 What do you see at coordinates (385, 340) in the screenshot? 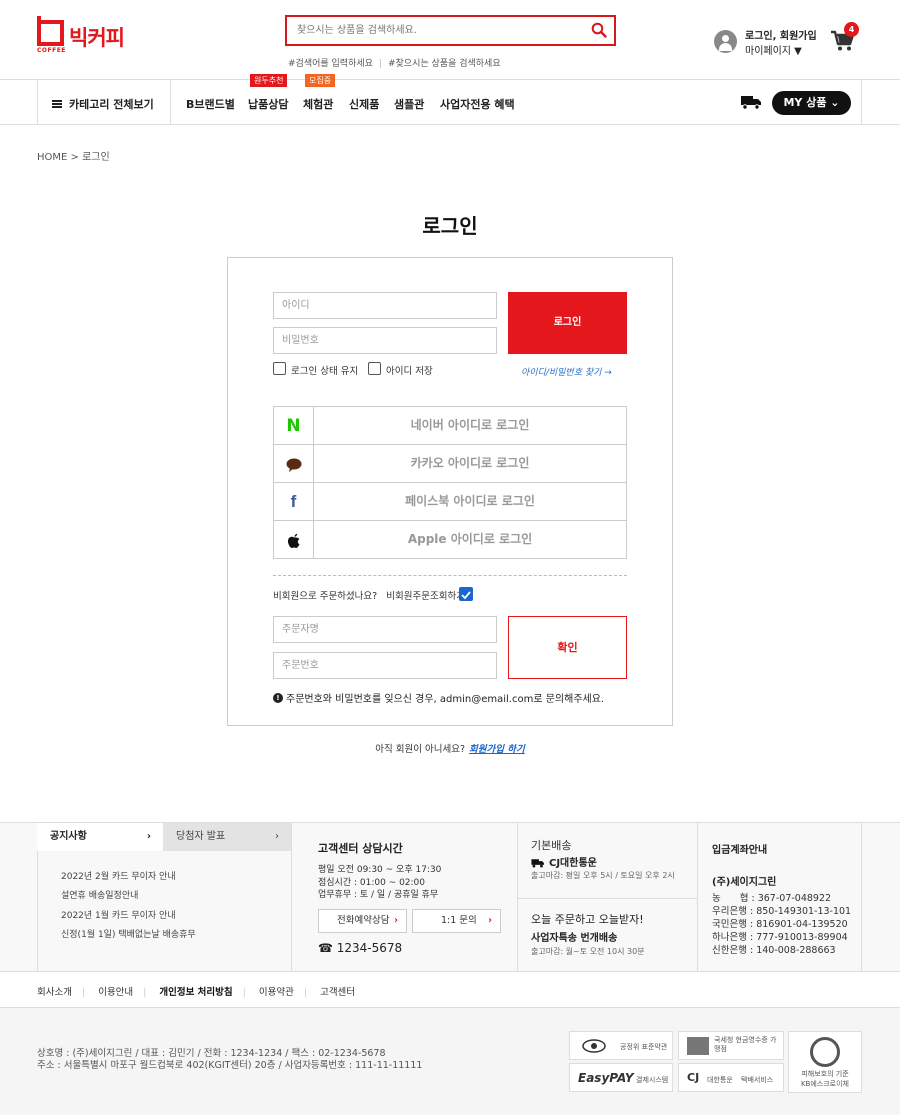
I see `password-input: 비밀번호` at bounding box center [385, 340].